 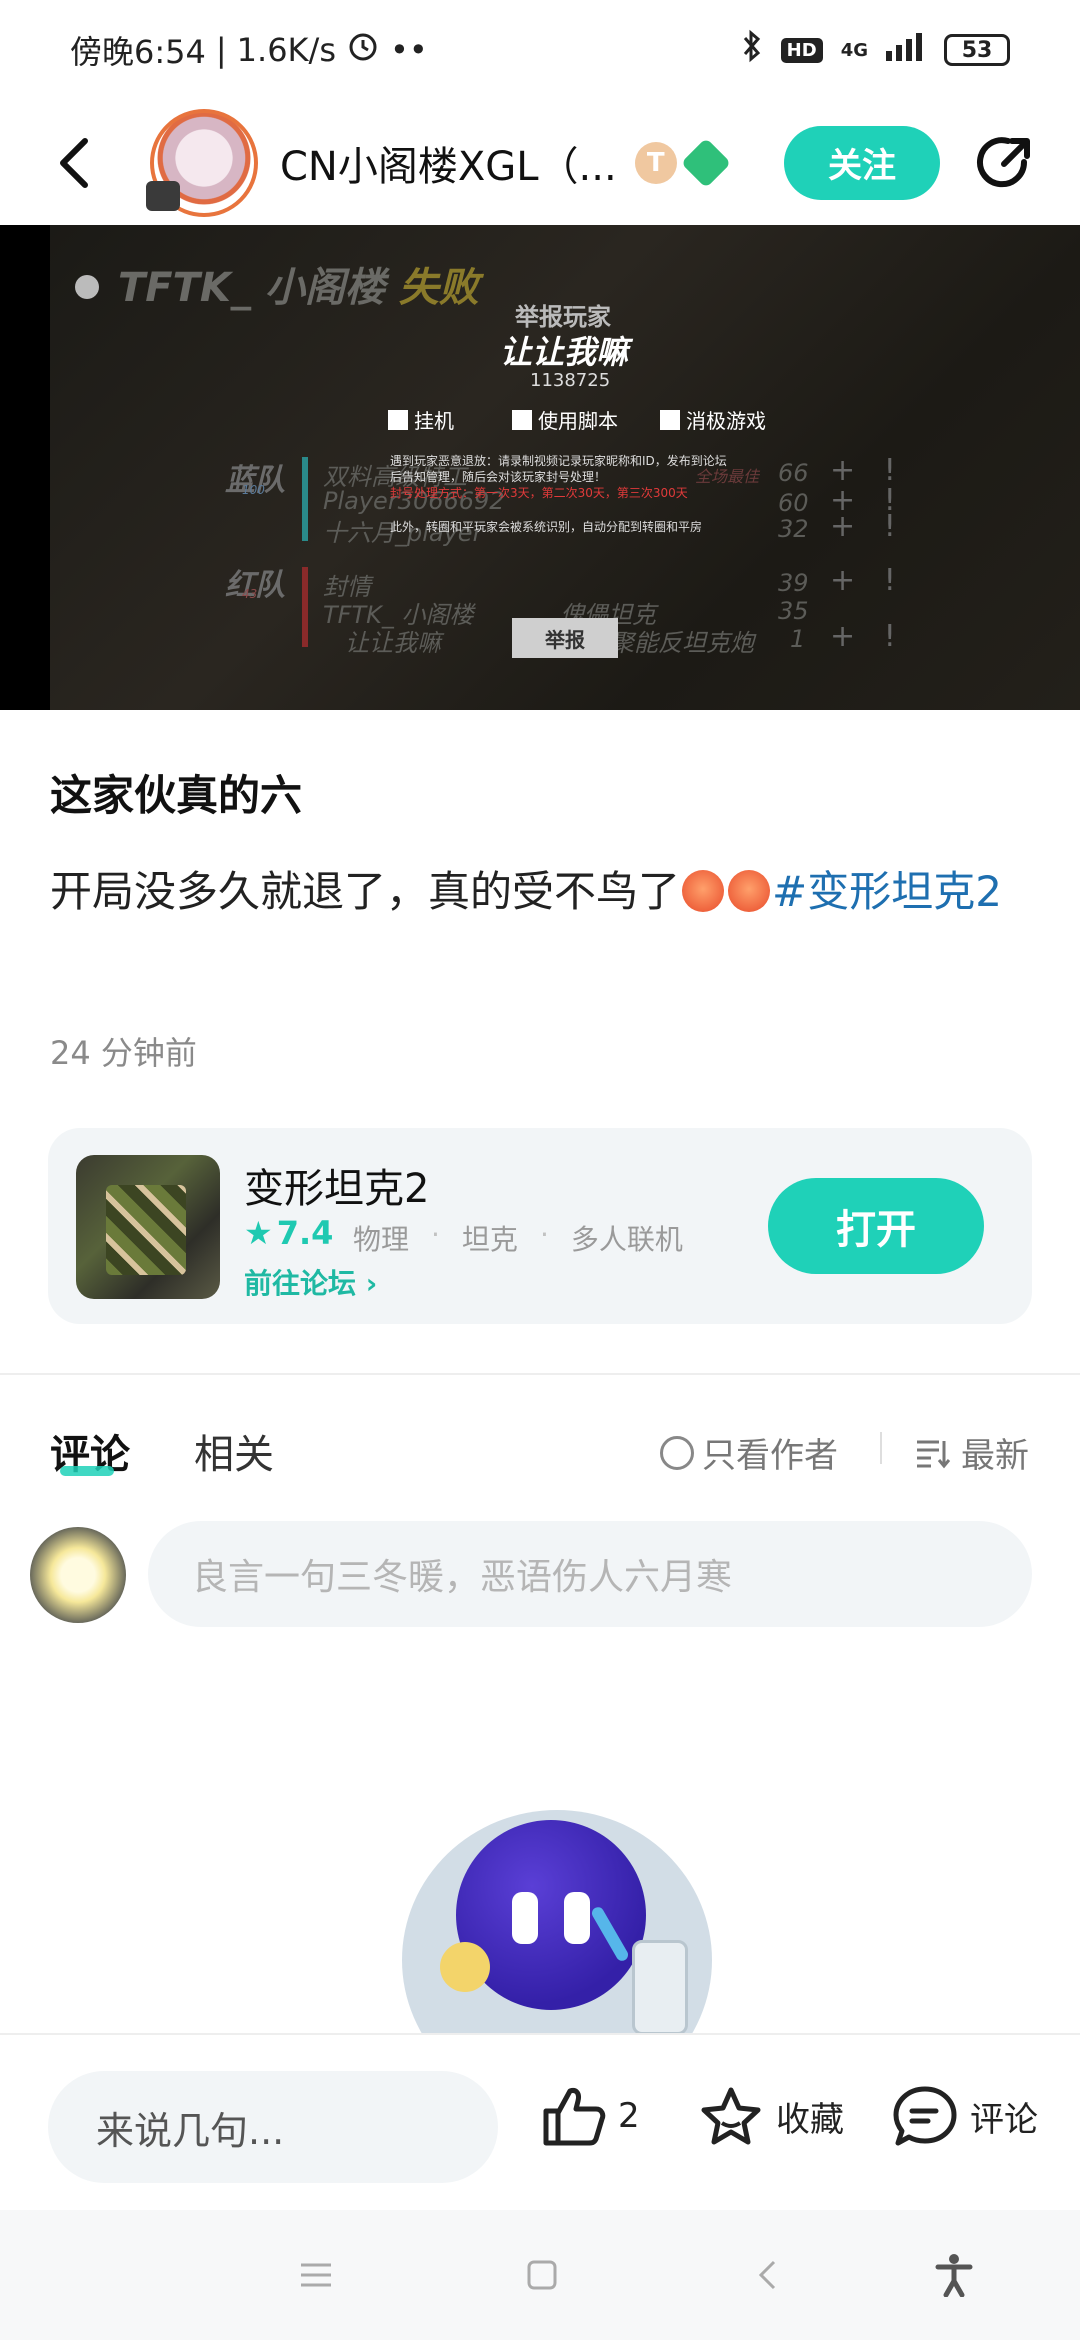 What do you see at coordinates (629, 2116) in the screenshot?
I see `like-count: 2` at bounding box center [629, 2116].